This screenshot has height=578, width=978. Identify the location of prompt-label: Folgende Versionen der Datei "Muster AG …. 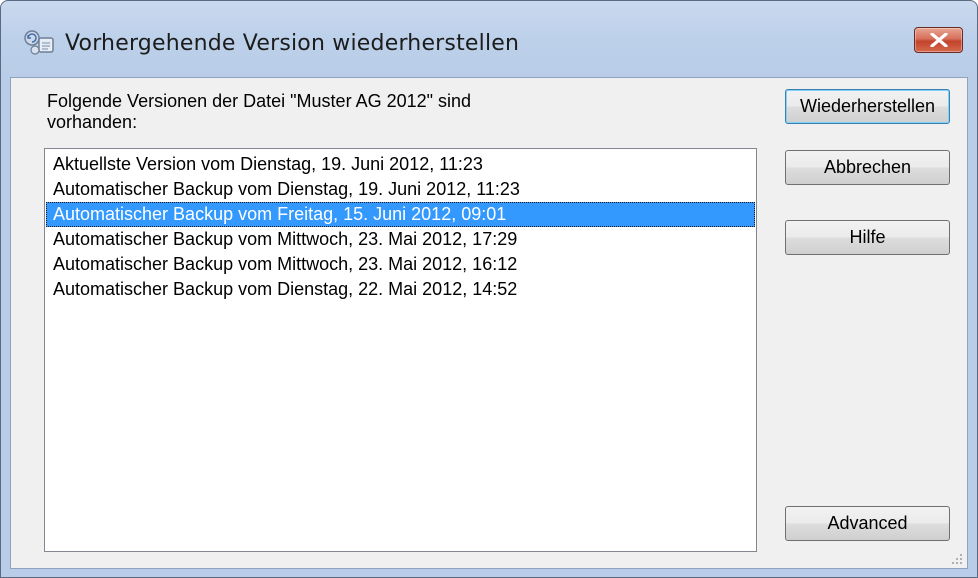
(259, 111).